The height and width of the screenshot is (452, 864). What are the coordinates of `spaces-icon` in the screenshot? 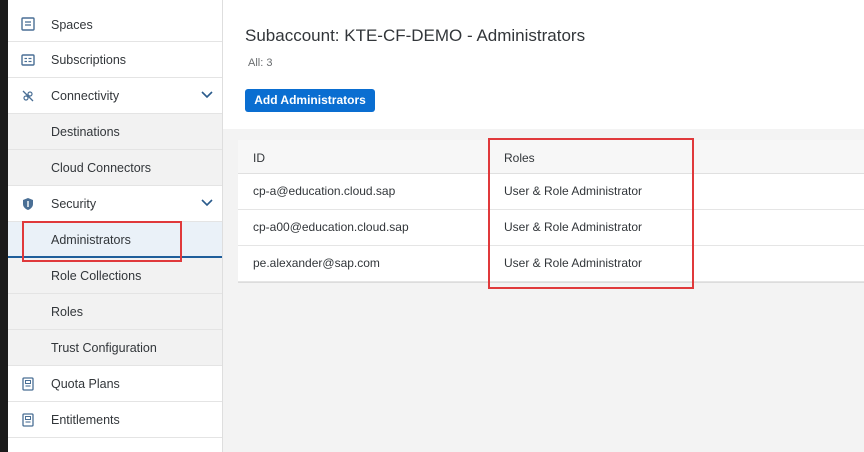 It's located at (28, 24).